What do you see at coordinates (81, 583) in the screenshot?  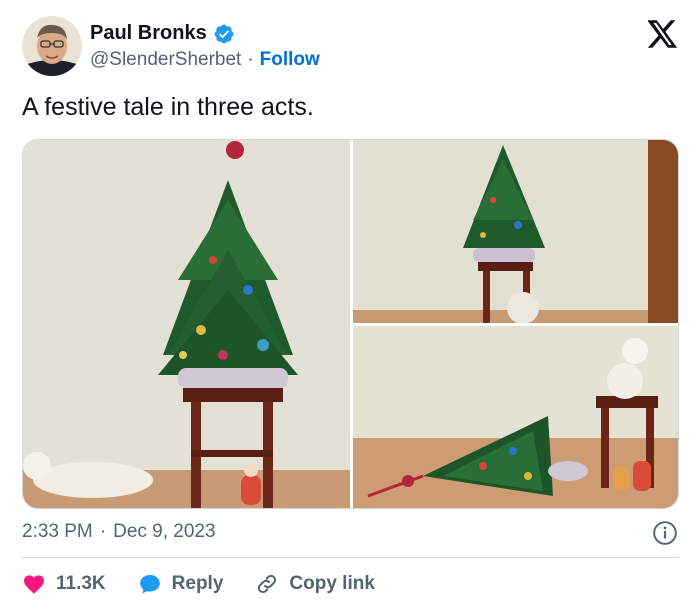 I see `like-count: 11.3K` at bounding box center [81, 583].